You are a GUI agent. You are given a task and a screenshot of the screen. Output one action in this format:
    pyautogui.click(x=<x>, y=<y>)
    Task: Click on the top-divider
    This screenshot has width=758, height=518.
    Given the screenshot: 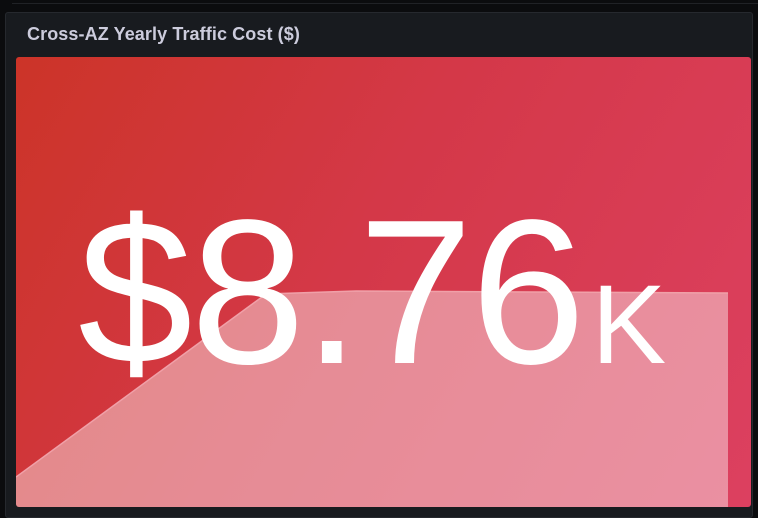 What is the action you would take?
    pyautogui.click(x=385, y=3)
    